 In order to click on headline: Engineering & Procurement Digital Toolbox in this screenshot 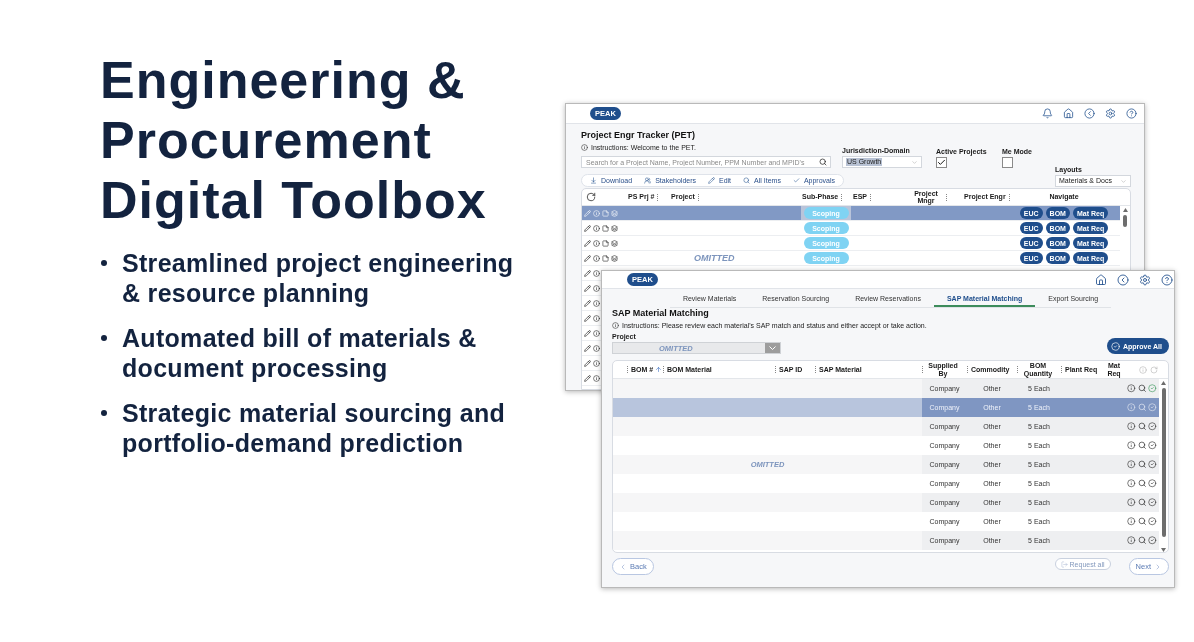, I will do `click(294, 140)`.